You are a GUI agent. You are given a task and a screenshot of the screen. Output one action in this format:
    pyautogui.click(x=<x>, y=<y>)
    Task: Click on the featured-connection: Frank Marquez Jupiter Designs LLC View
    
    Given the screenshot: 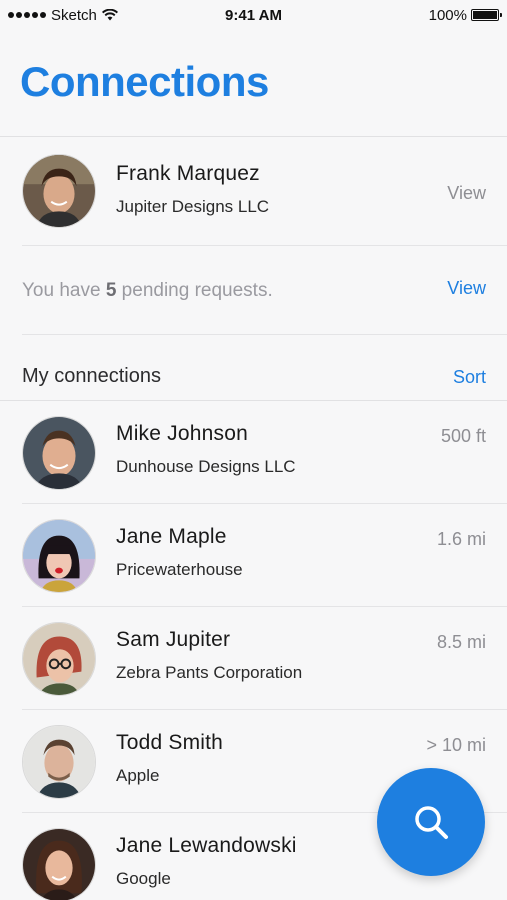 What is the action you would take?
    pyautogui.click(x=253, y=191)
    